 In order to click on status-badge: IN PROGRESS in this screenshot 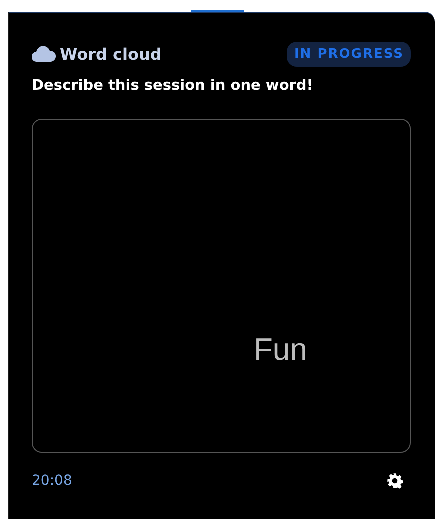, I will do `click(349, 54)`.